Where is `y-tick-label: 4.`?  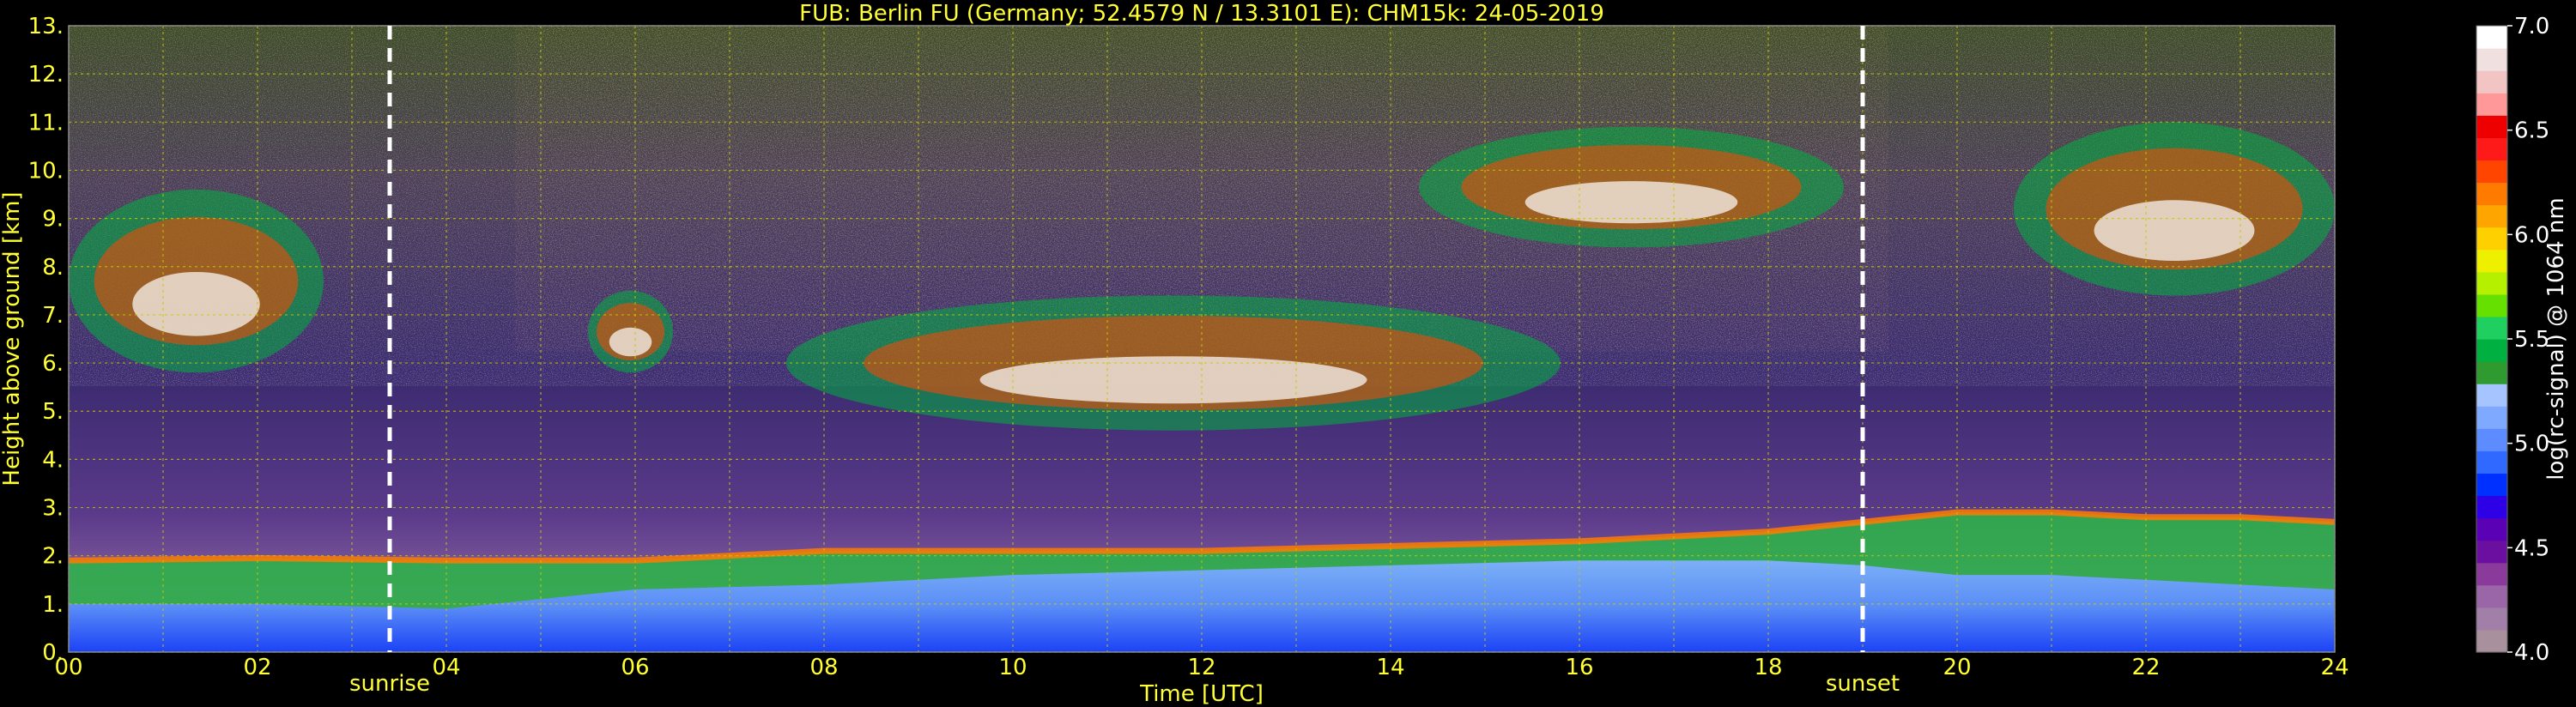 y-tick-label: 4. is located at coordinates (53, 460).